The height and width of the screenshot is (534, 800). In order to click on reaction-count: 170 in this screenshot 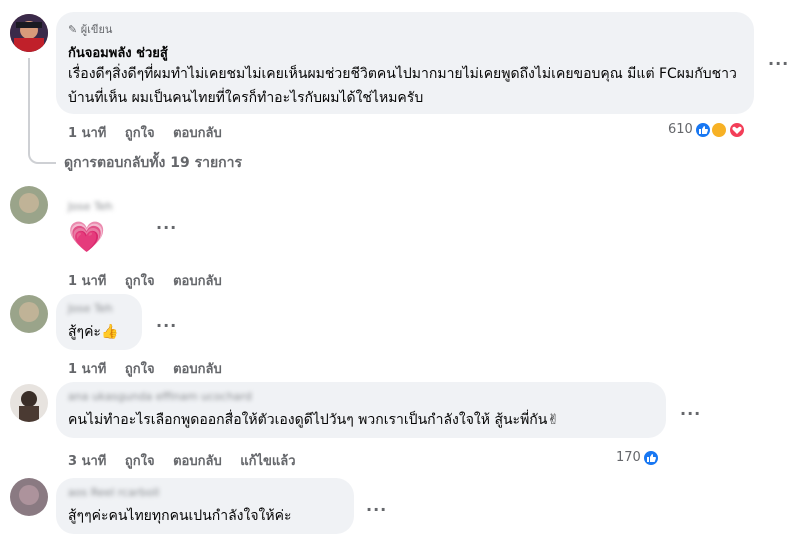, I will do `click(628, 457)`.